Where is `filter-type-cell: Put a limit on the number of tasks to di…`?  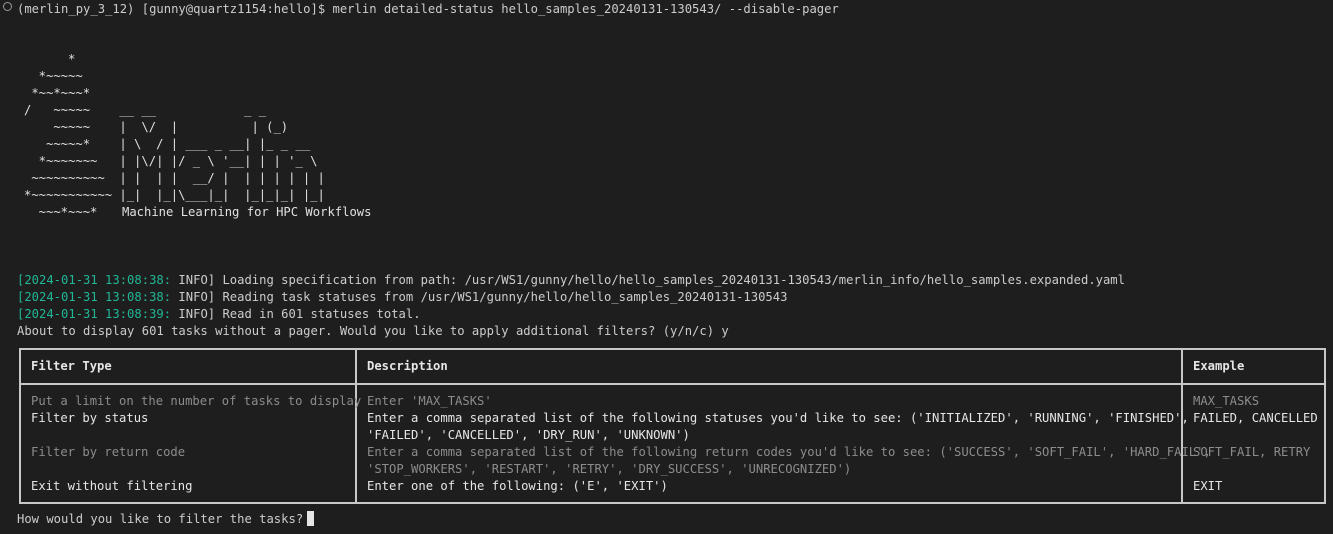 filter-type-cell: Put a limit on the number of tasks to di… is located at coordinates (190, 401).